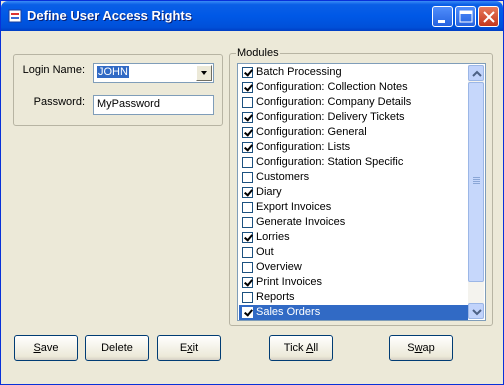 The image size is (504, 385). I want to click on grip-icon, so click(476, 181).